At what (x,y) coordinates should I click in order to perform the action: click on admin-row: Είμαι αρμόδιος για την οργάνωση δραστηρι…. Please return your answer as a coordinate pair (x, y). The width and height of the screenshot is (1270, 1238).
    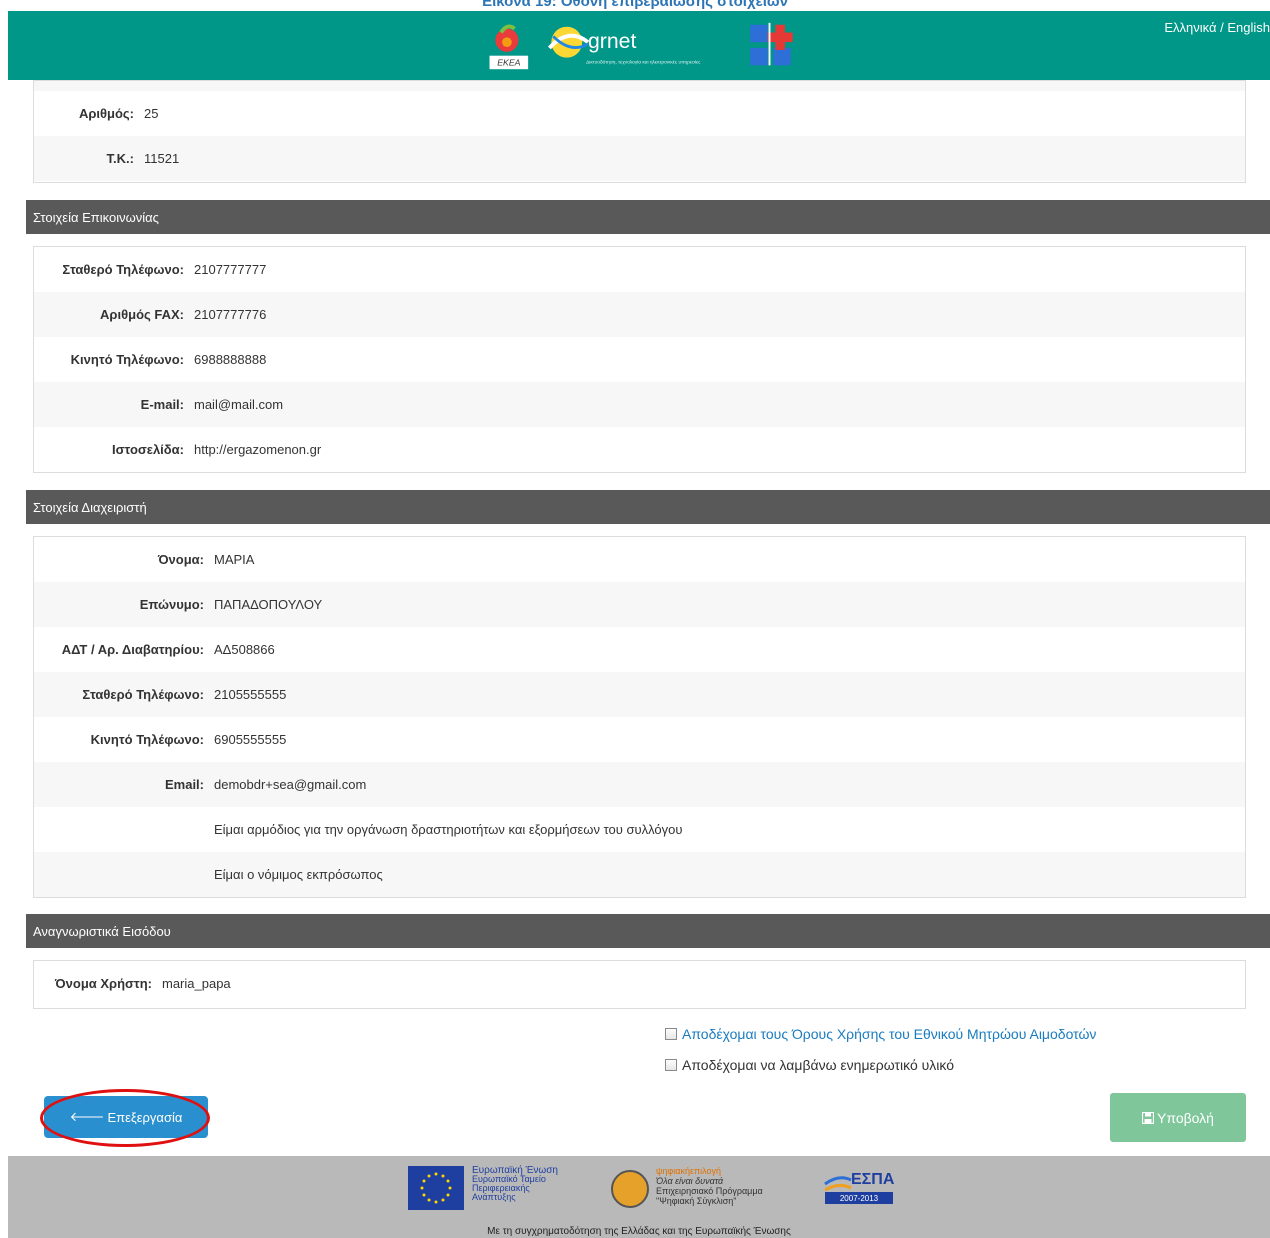
    Looking at the image, I should click on (639, 829).